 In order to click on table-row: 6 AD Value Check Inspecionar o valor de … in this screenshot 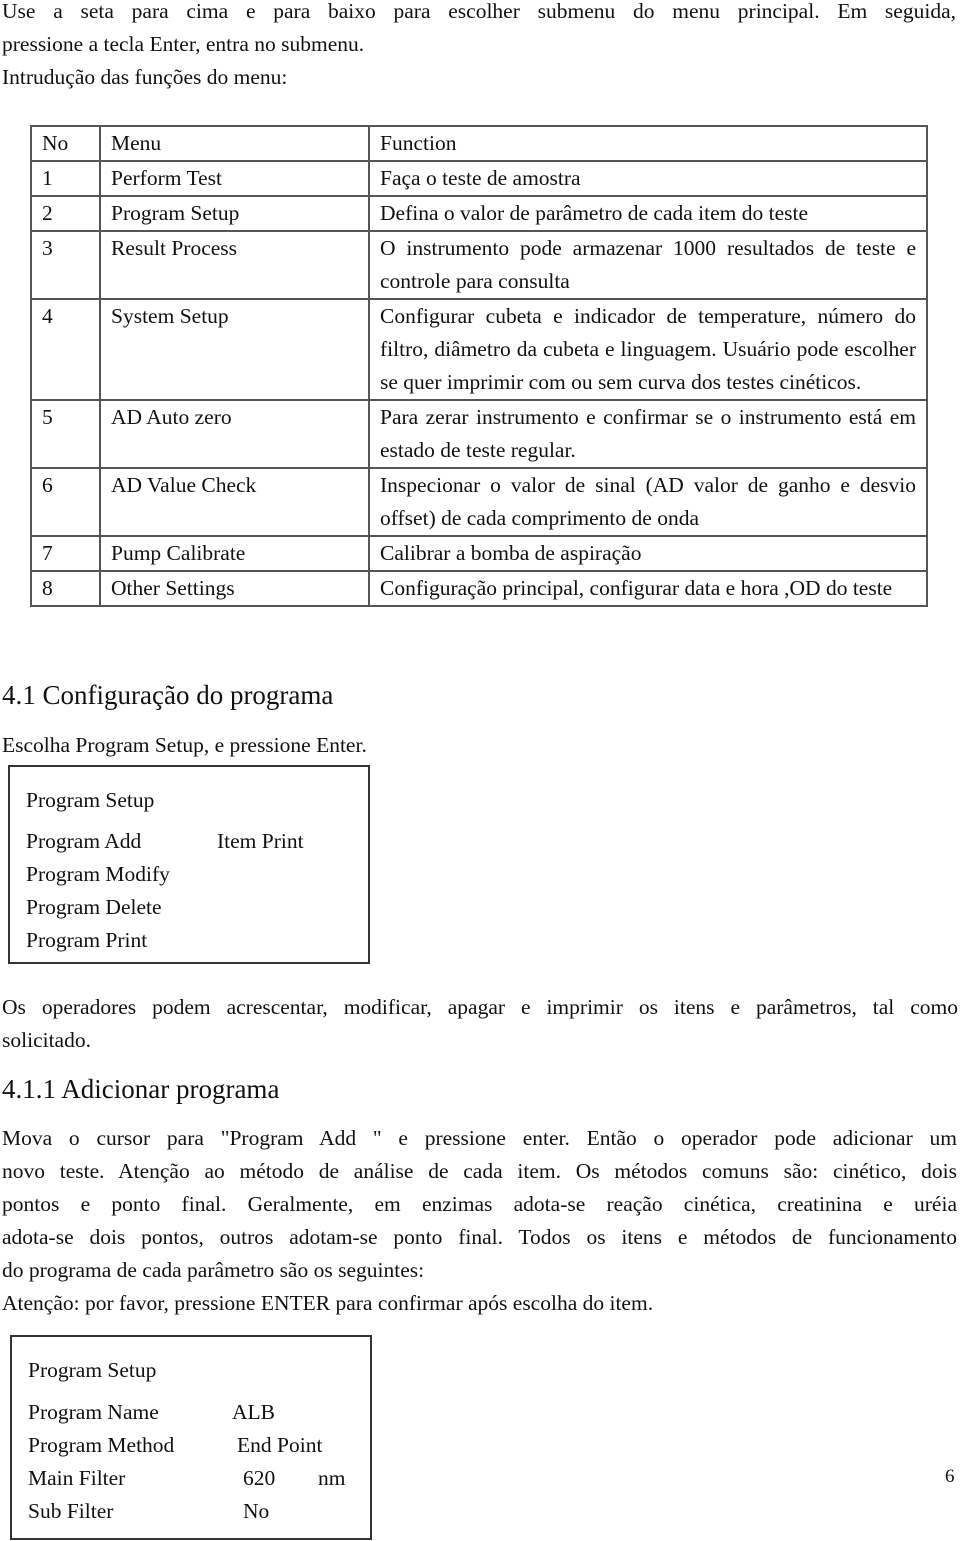, I will do `click(479, 502)`.